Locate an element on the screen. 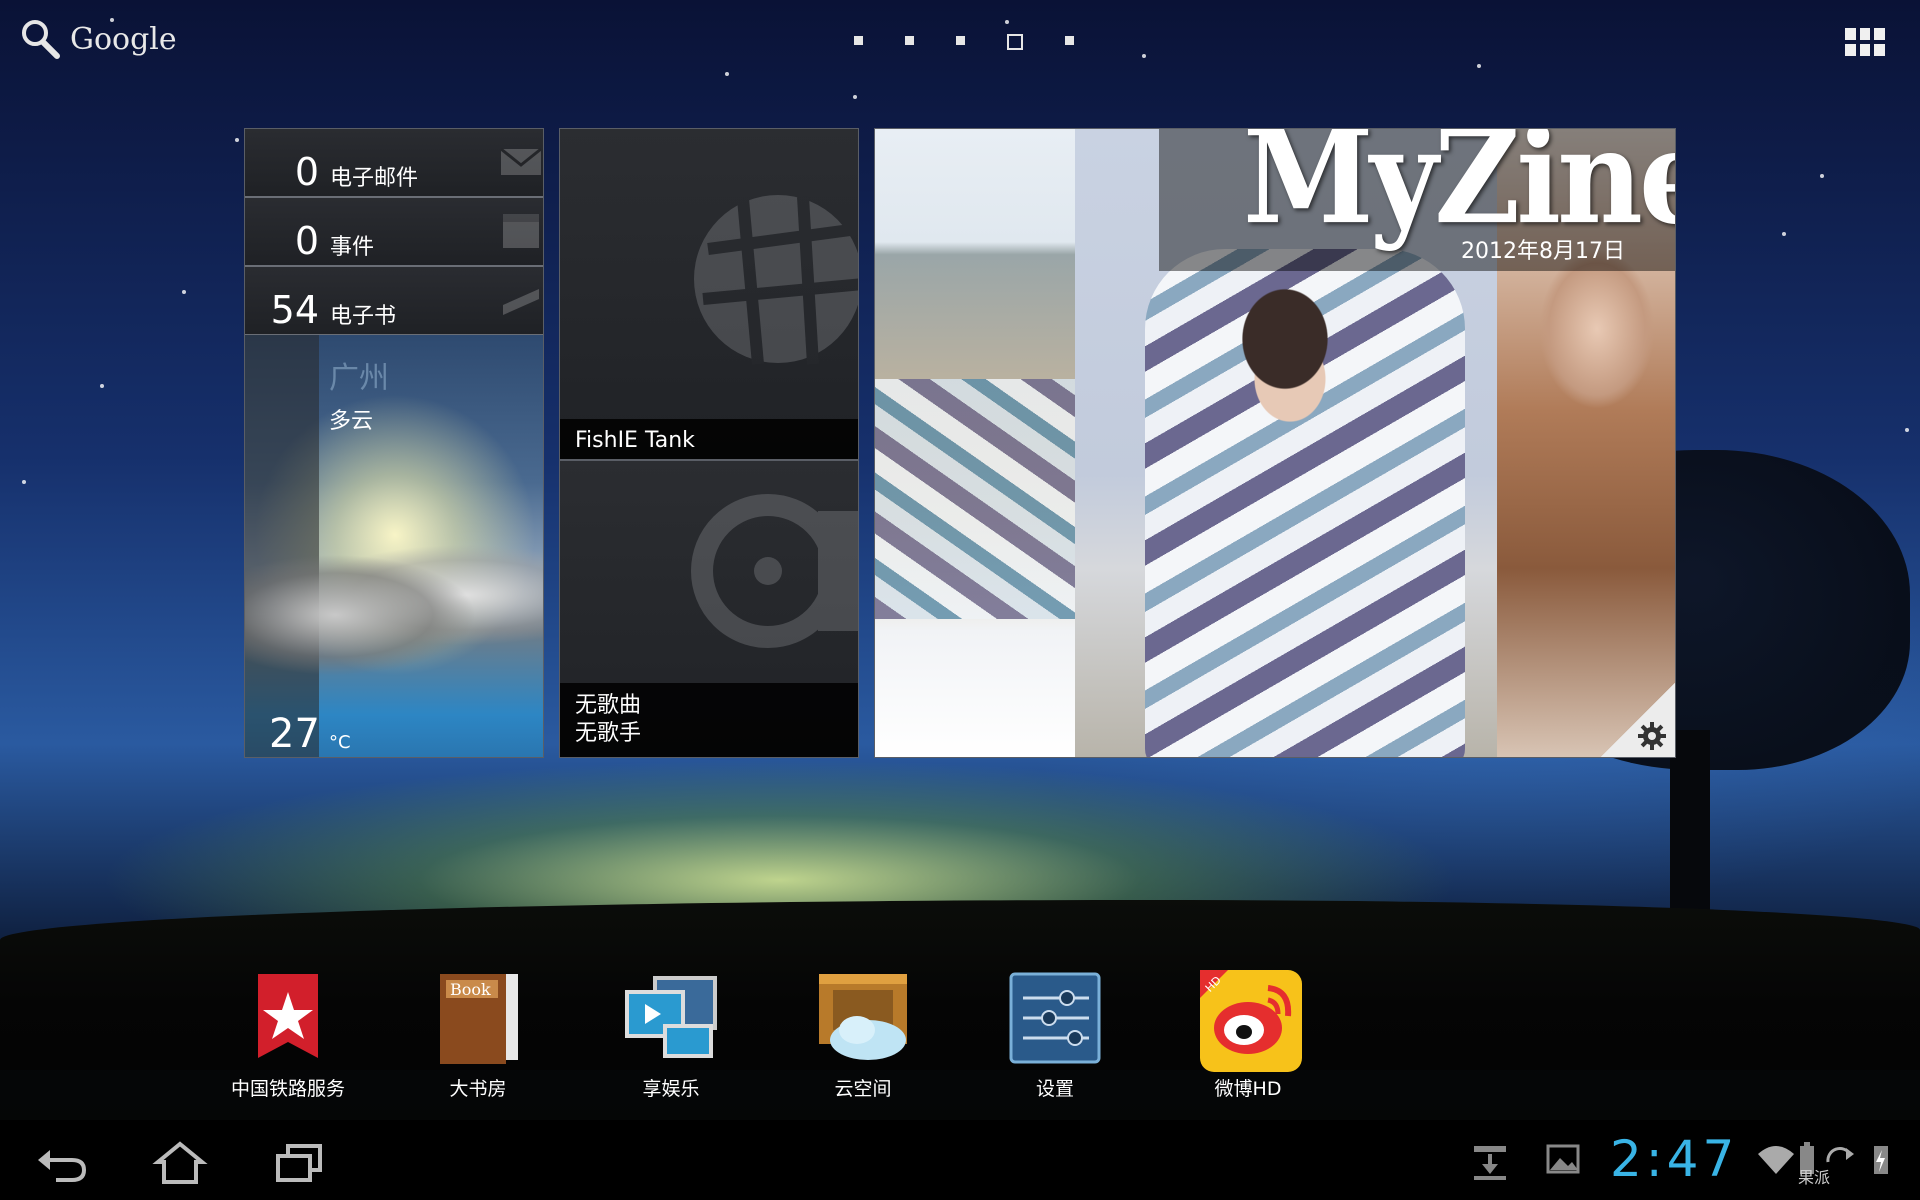 The height and width of the screenshot is (1200, 1920). info-widget: 0 电子邮件 0 事件 54 电子书 广州 多云 27 °C is located at coordinates (394, 443).